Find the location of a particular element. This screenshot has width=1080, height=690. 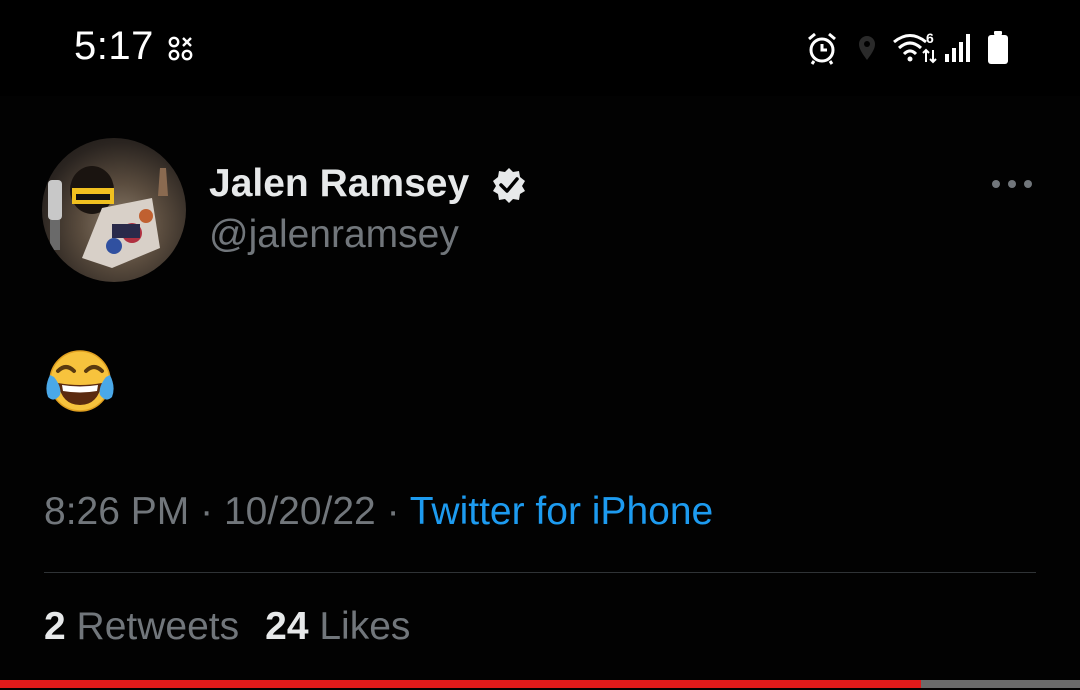

verified-badge-icon is located at coordinates (509, 185).